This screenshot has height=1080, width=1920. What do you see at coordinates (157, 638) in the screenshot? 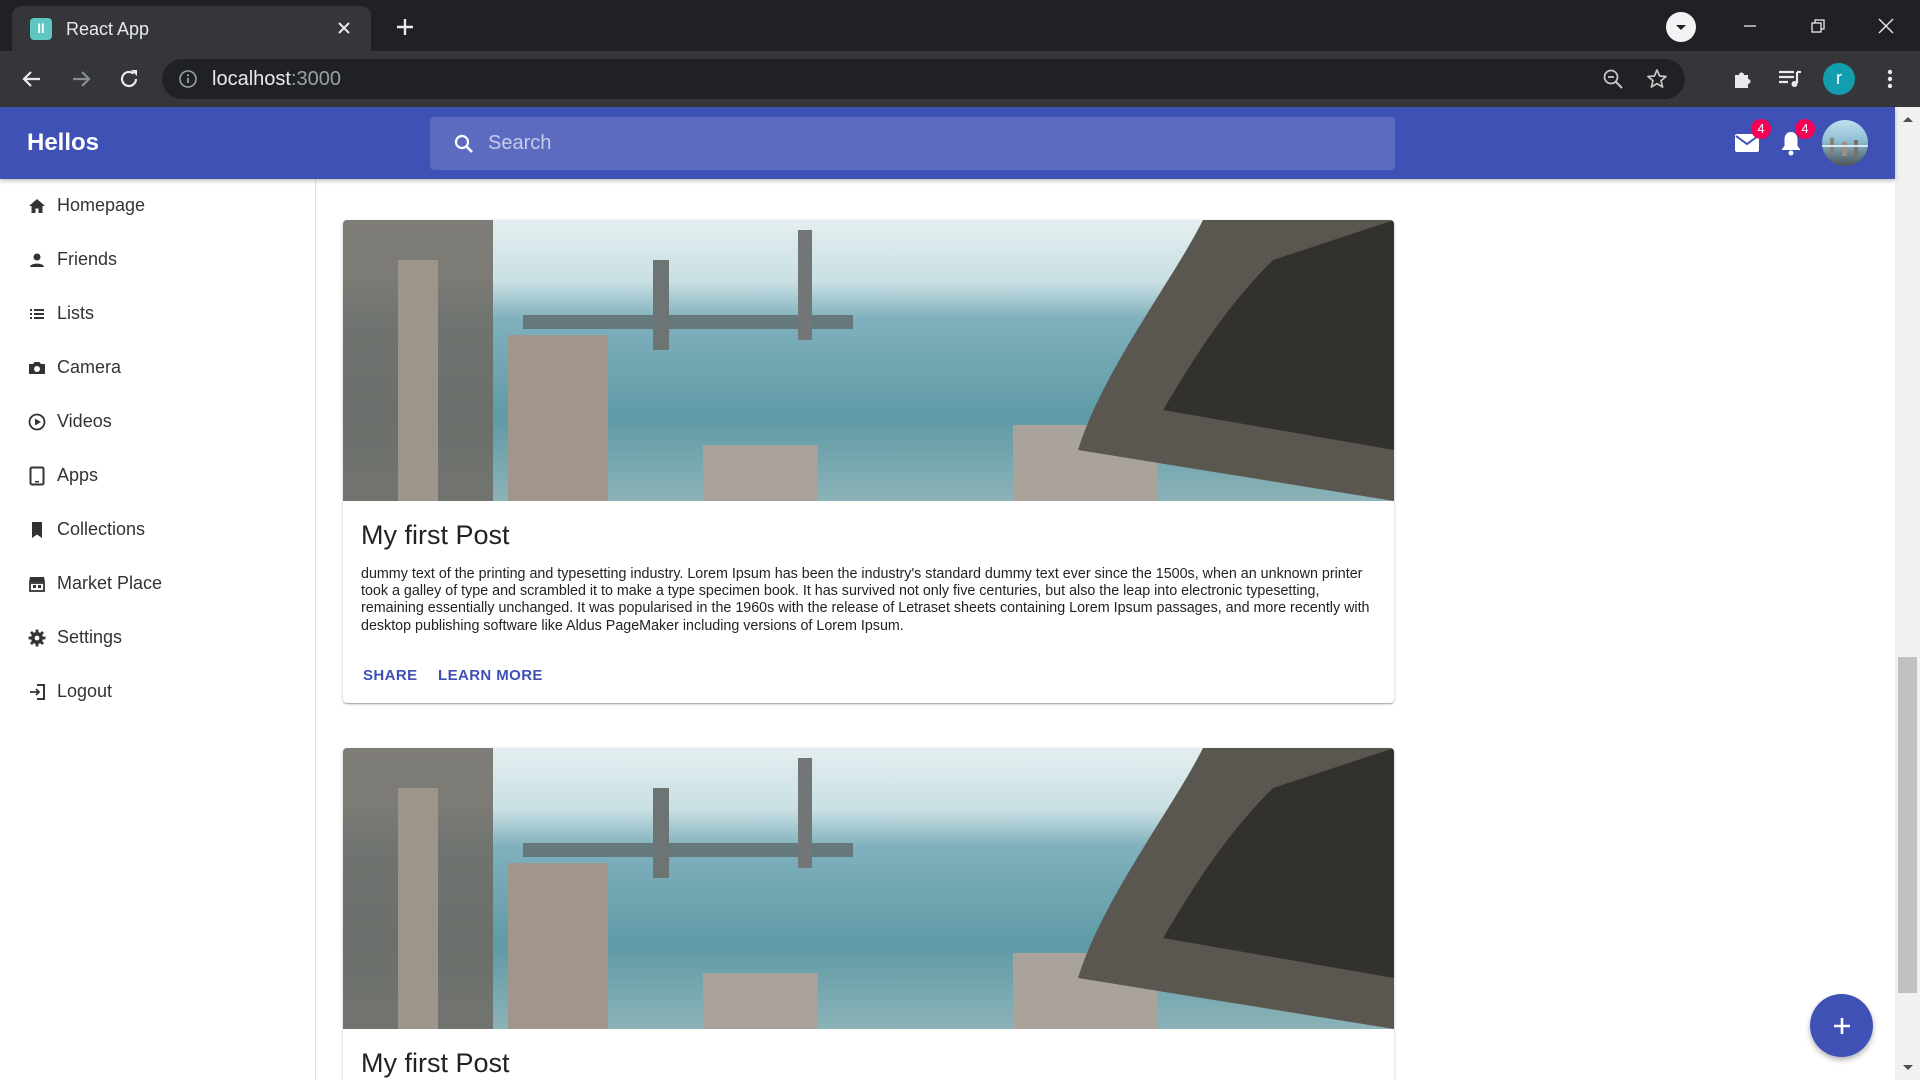
I see `sidebar-item-settings: Settings` at bounding box center [157, 638].